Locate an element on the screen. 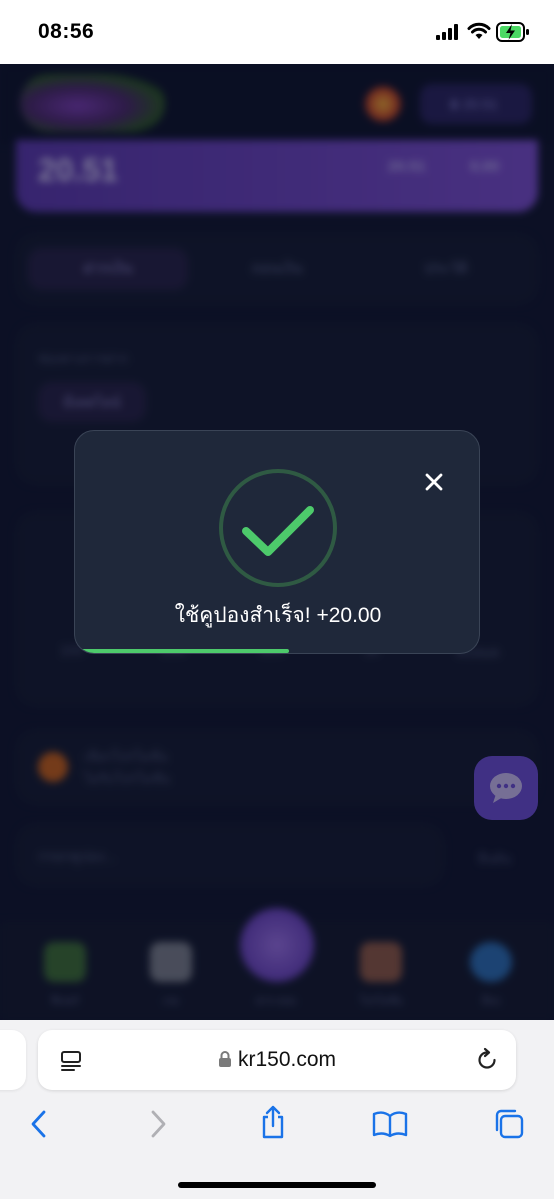 The image size is (554, 1199). address-bar: kr150.com is located at coordinates (277, 1060).